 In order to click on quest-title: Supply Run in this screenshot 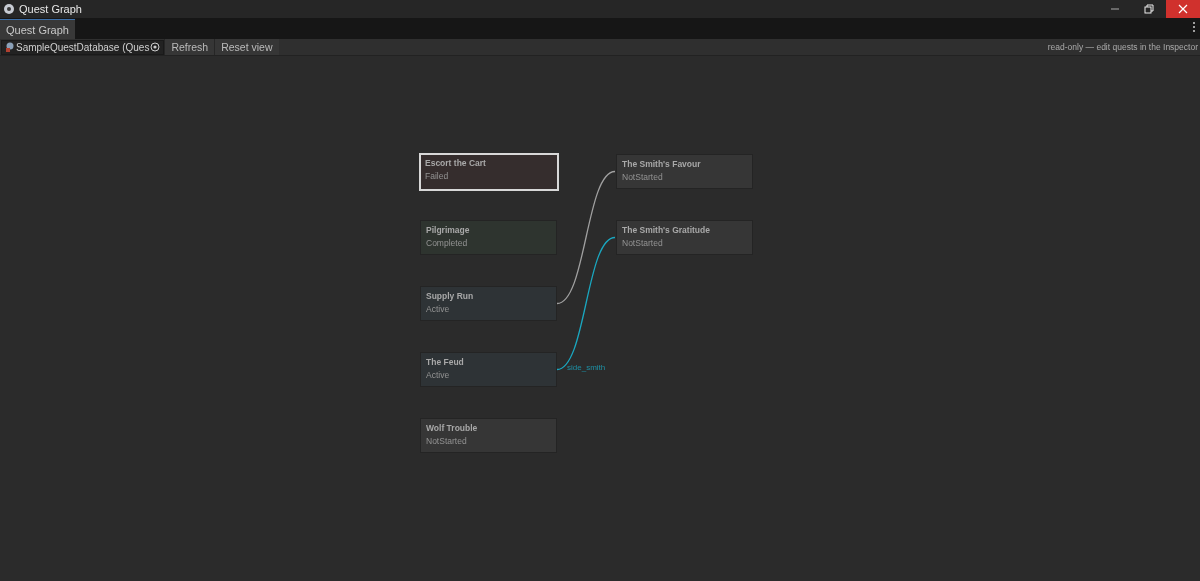, I will do `click(450, 296)`.